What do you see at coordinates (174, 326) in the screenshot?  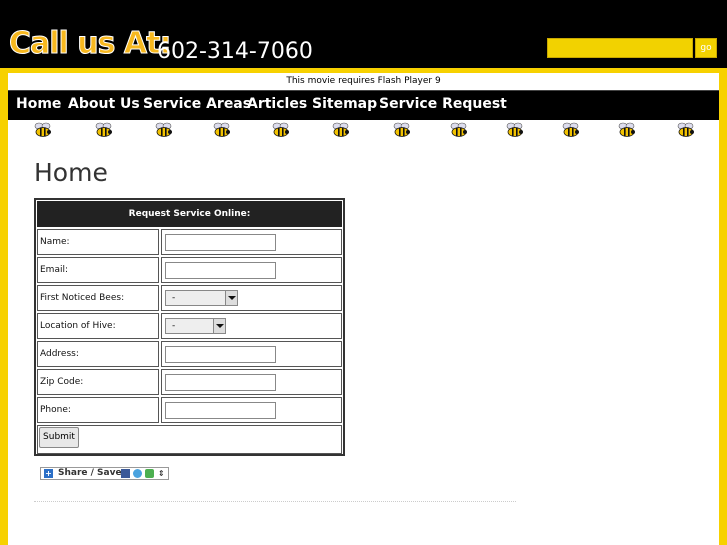 I see `hive-location-value: -` at bounding box center [174, 326].